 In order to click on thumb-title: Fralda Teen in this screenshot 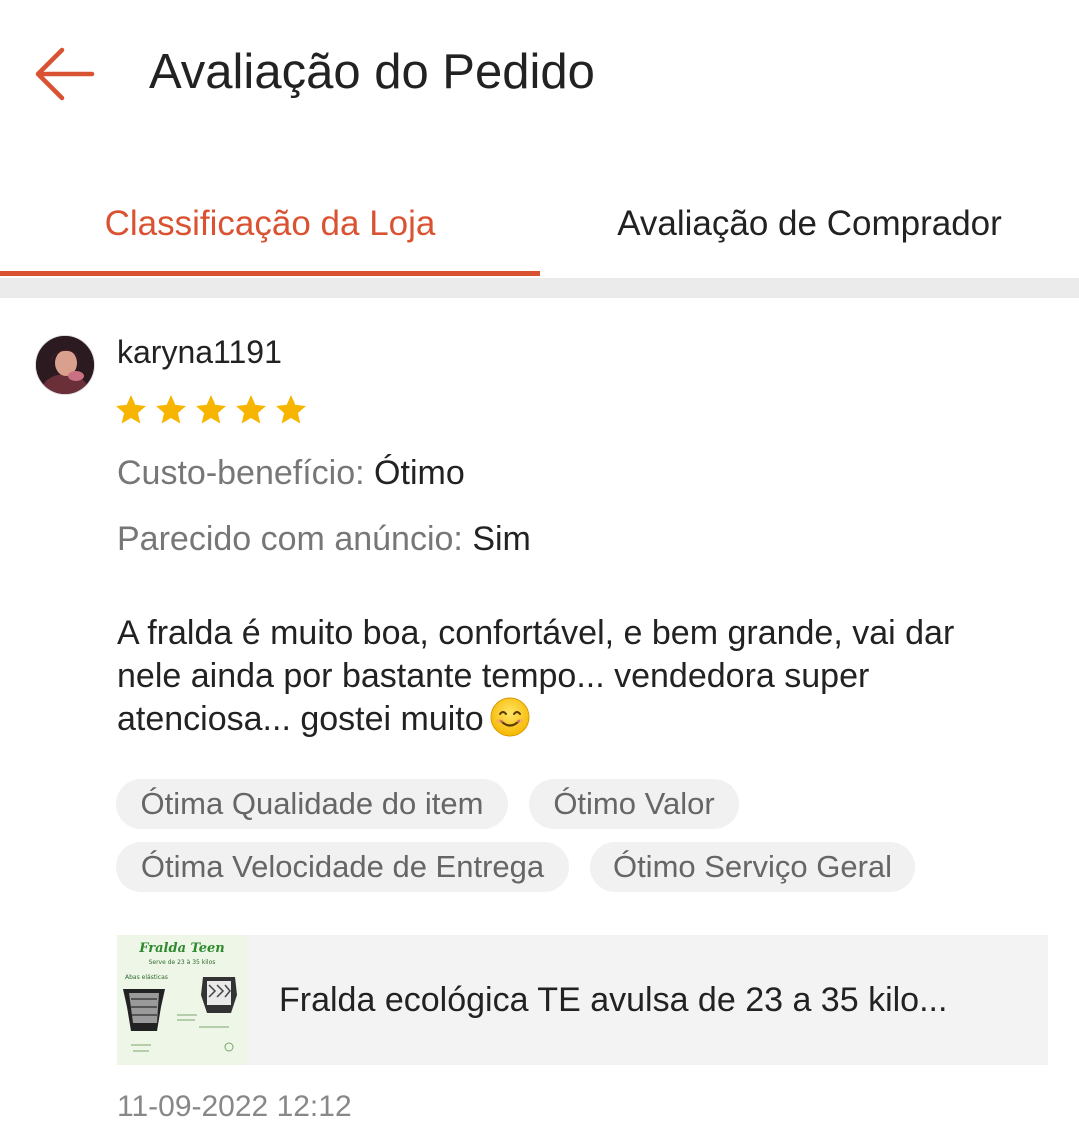, I will do `click(181, 948)`.